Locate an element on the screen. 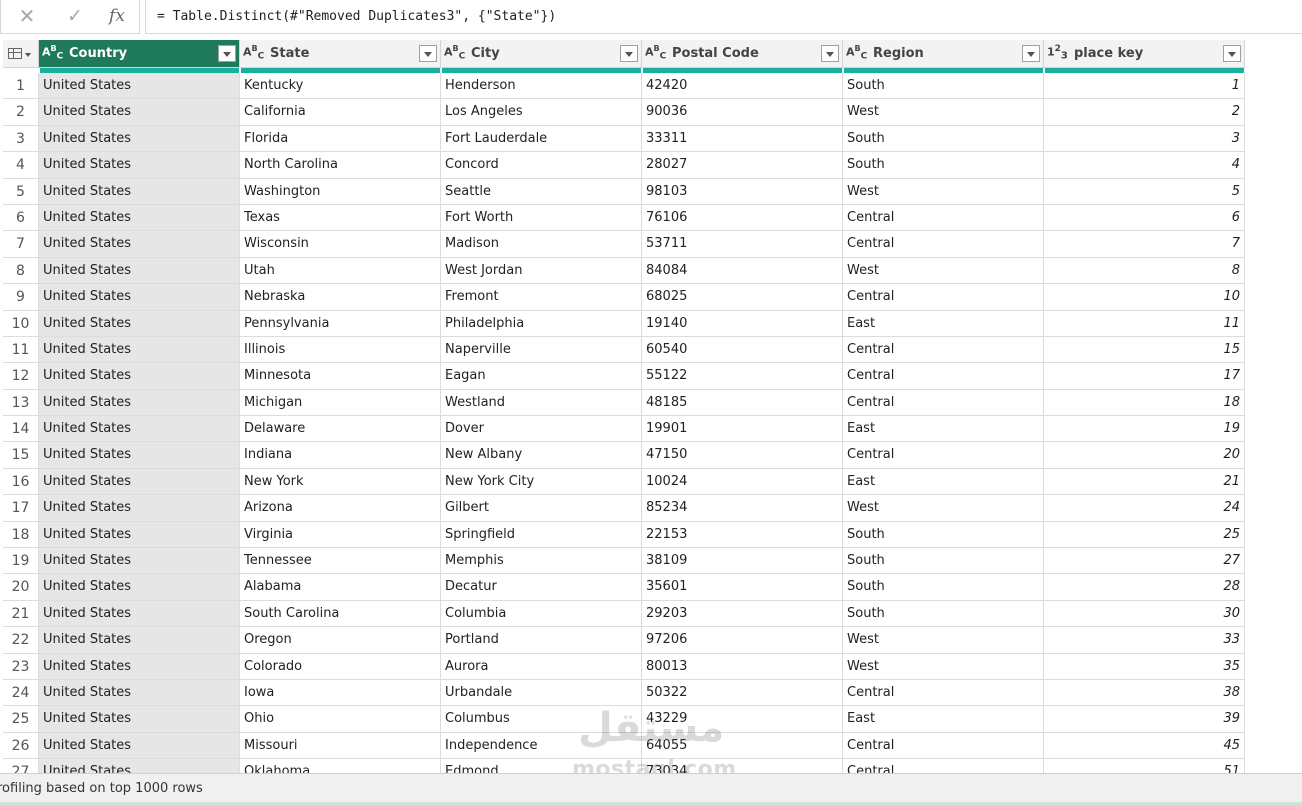 The width and height of the screenshot is (1302, 805). table-cell: Texas is located at coordinates (340, 218).